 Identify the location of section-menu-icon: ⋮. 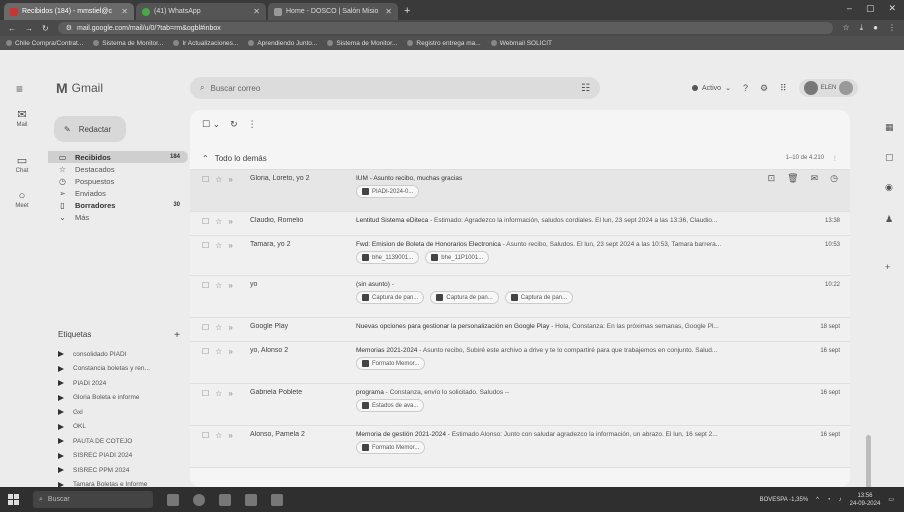
(835, 158).